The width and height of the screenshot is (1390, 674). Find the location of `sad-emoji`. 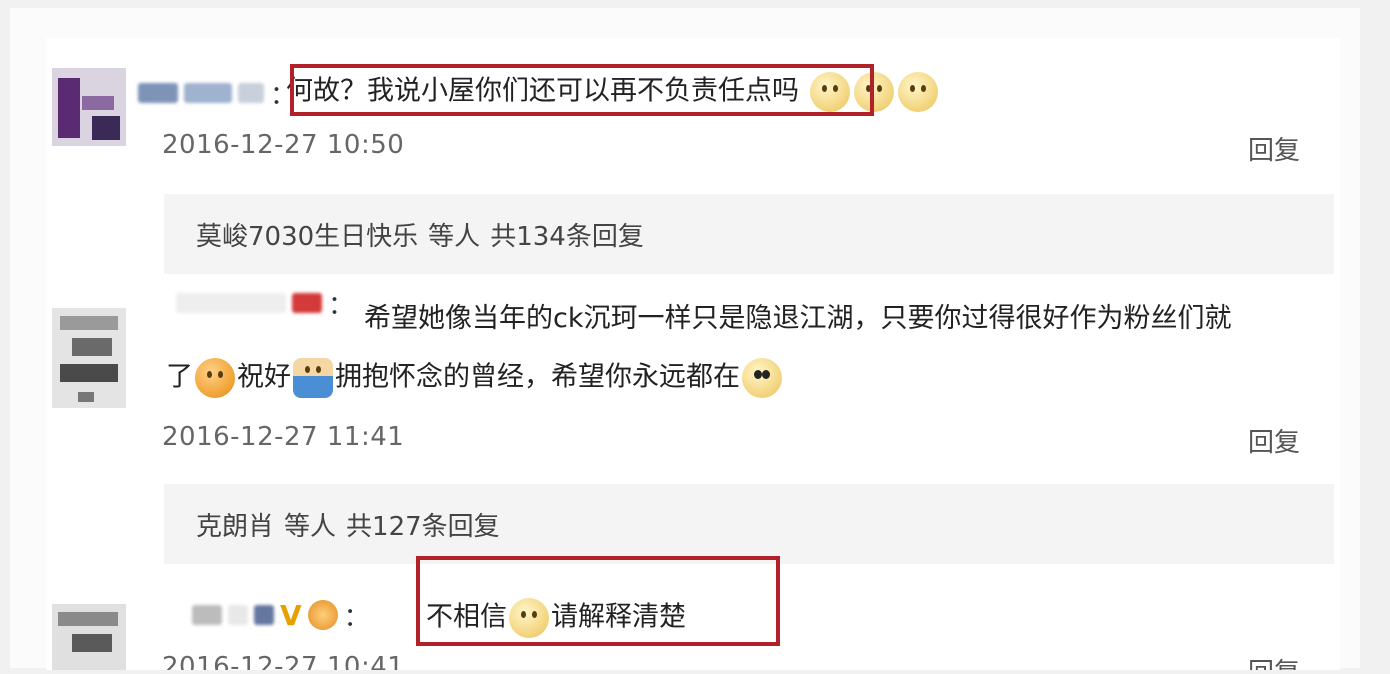

sad-emoji is located at coordinates (762, 378).